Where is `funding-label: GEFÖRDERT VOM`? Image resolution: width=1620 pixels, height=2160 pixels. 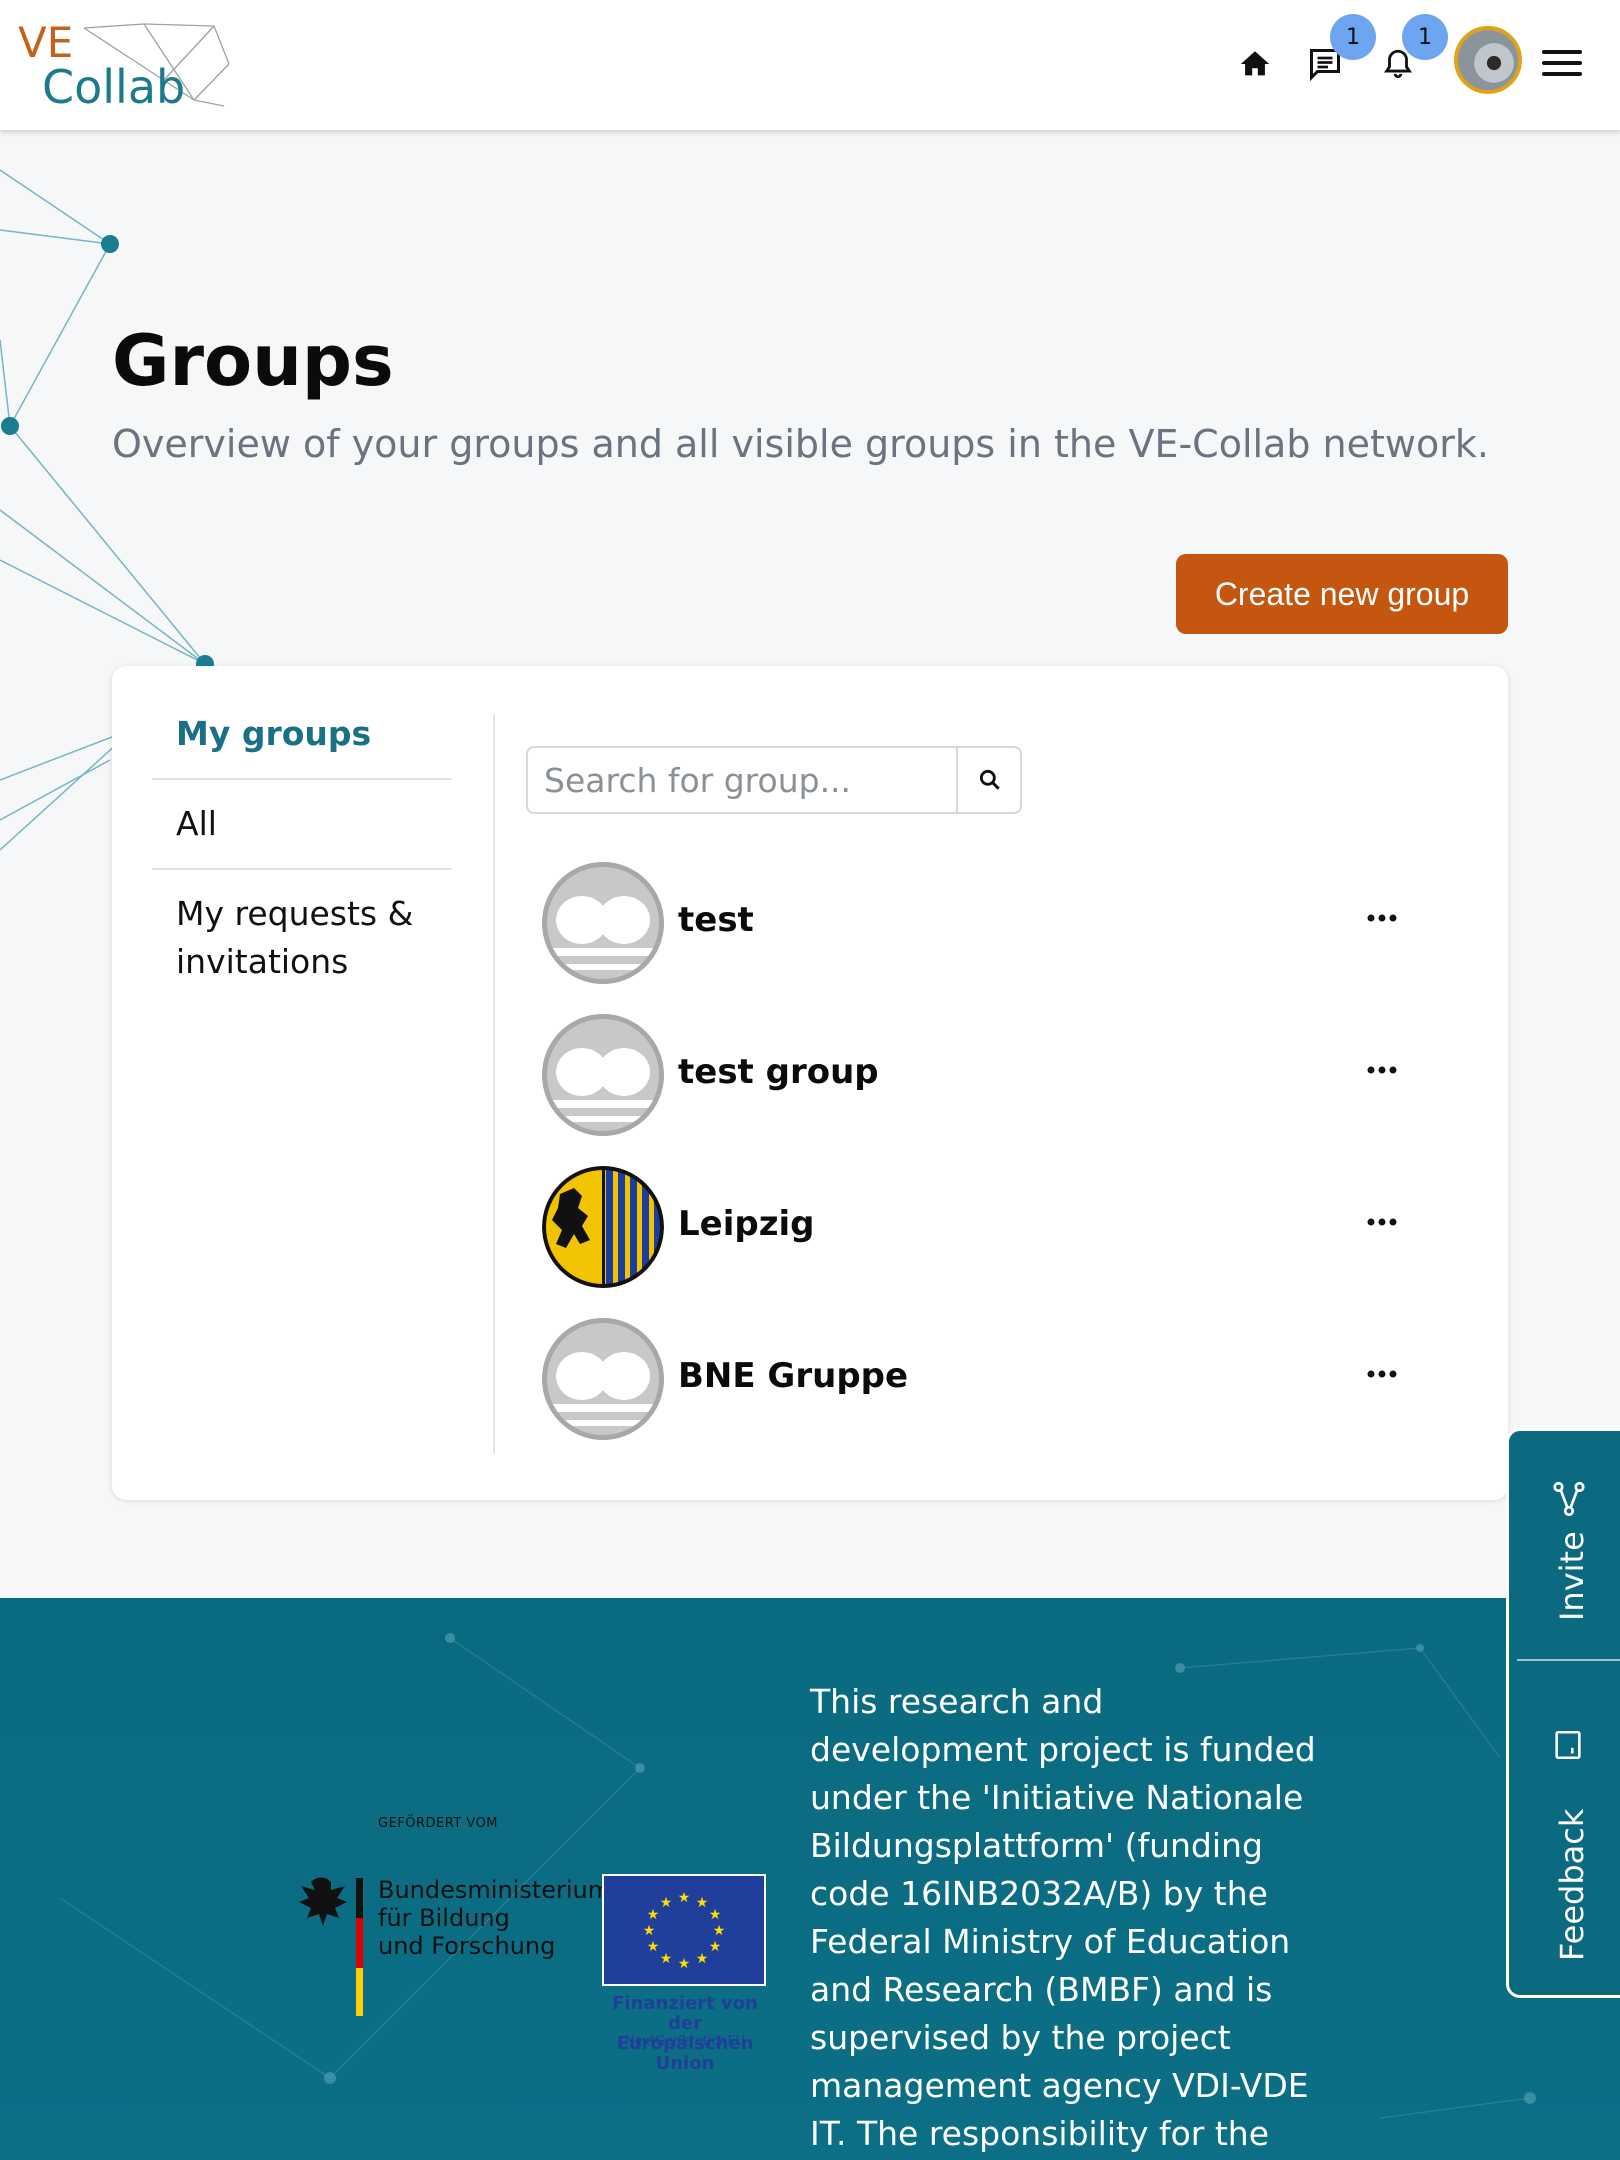 funding-label: GEFÖRDERT VOM is located at coordinates (438, 1823).